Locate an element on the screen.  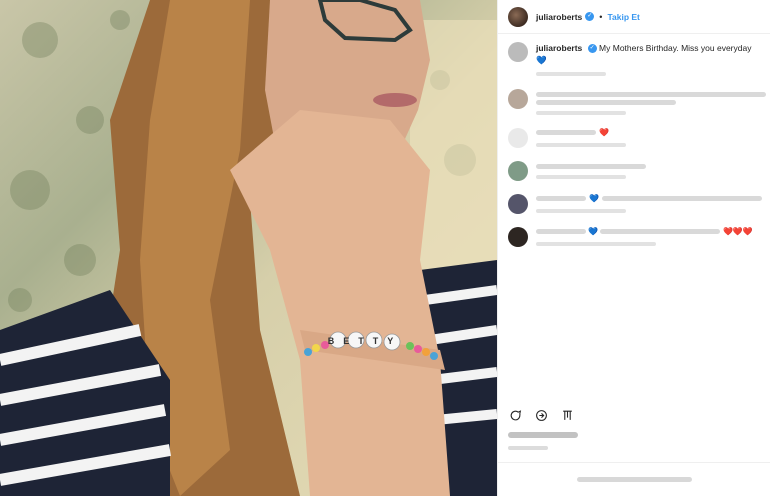
bracelet-text: BETTY is located at coordinates (365, 341).